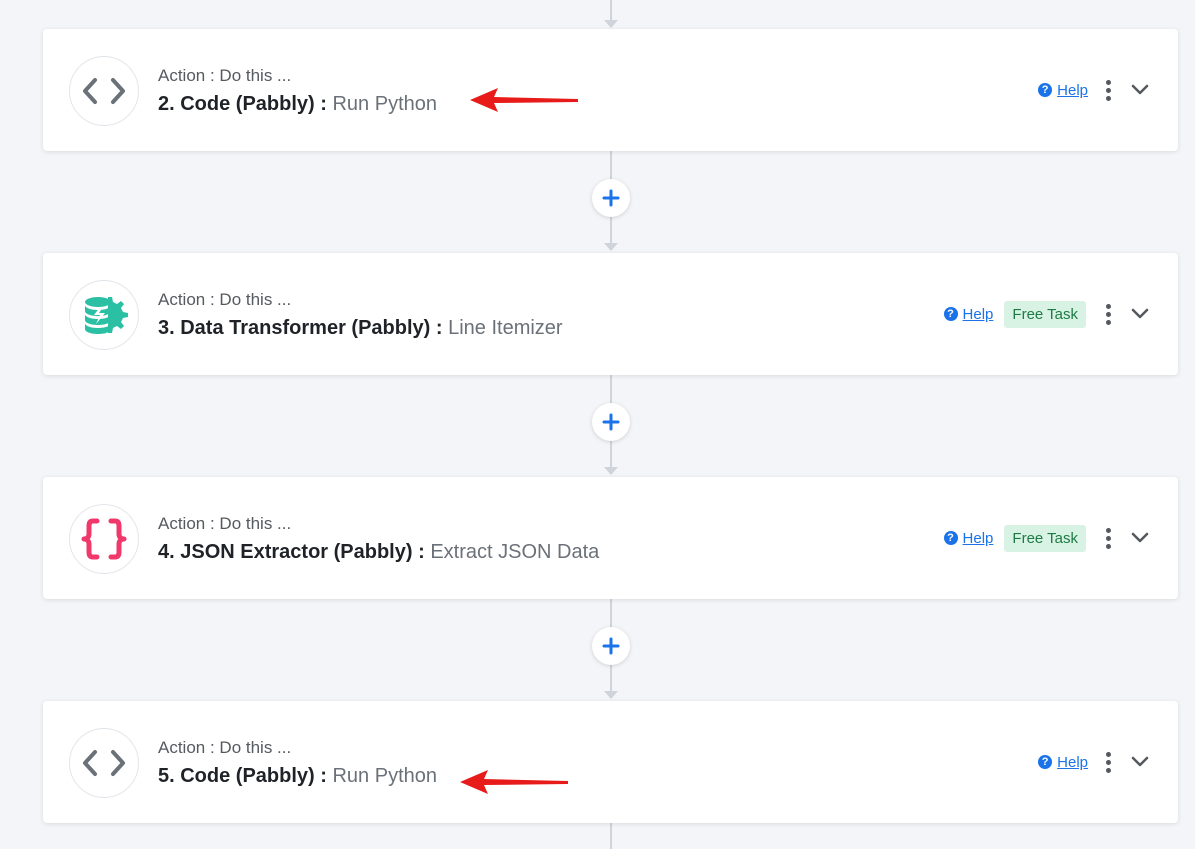 The height and width of the screenshot is (849, 1195). What do you see at coordinates (294, 328) in the screenshot?
I see `step-app-name: 3. Data Transformer (Pabbly)` at bounding box center [294, 328].